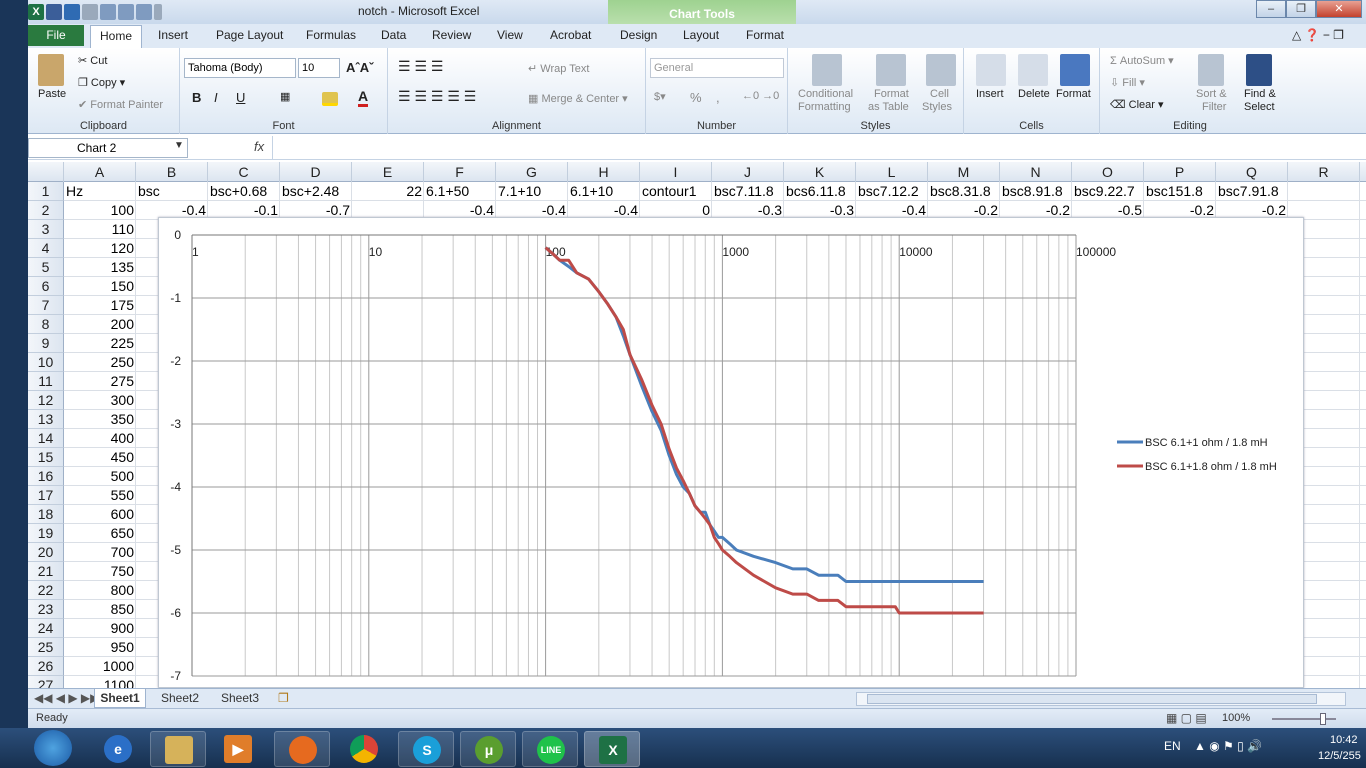  What do you see at coordinates (937, 107) in the screenshot?
I see `cell-styles-line2: Styles` at bounding box center [937, 107].